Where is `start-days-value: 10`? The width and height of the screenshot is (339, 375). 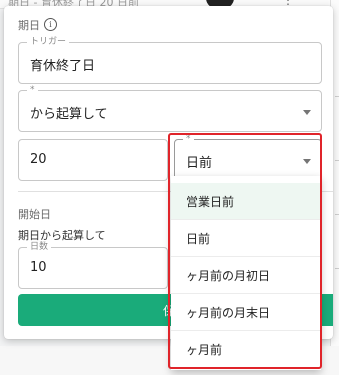
start-days-value: 10 is located at coordinates (38, 267).